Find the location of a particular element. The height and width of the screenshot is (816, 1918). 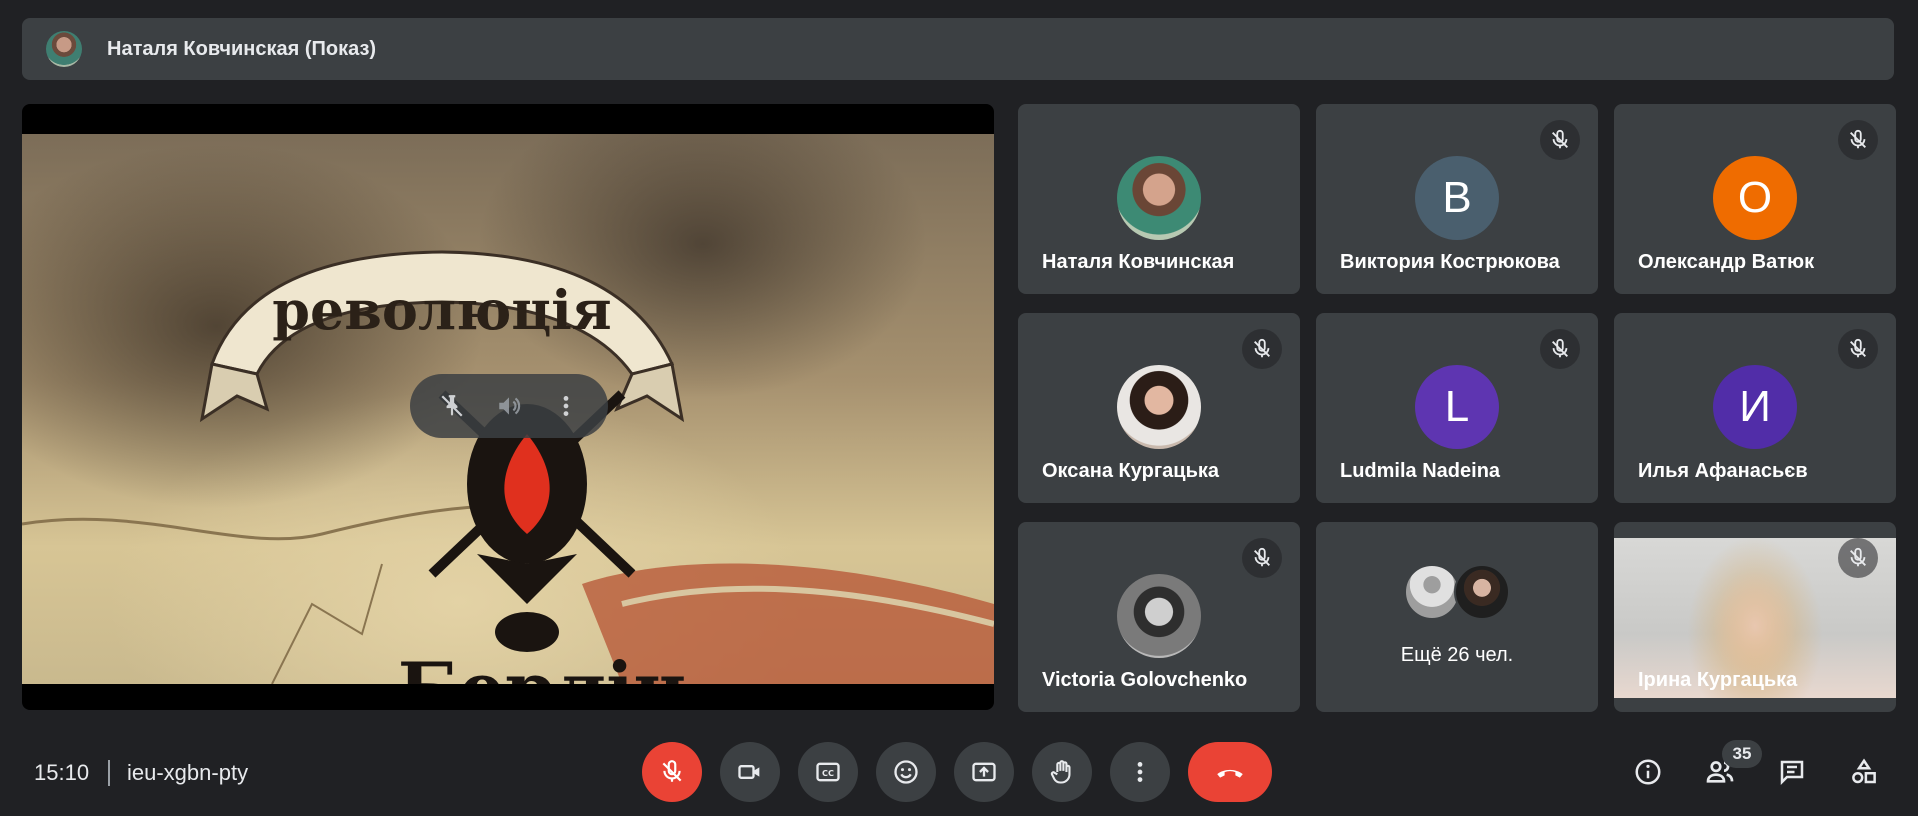

volume-icon is located at coordinates (509, 406).